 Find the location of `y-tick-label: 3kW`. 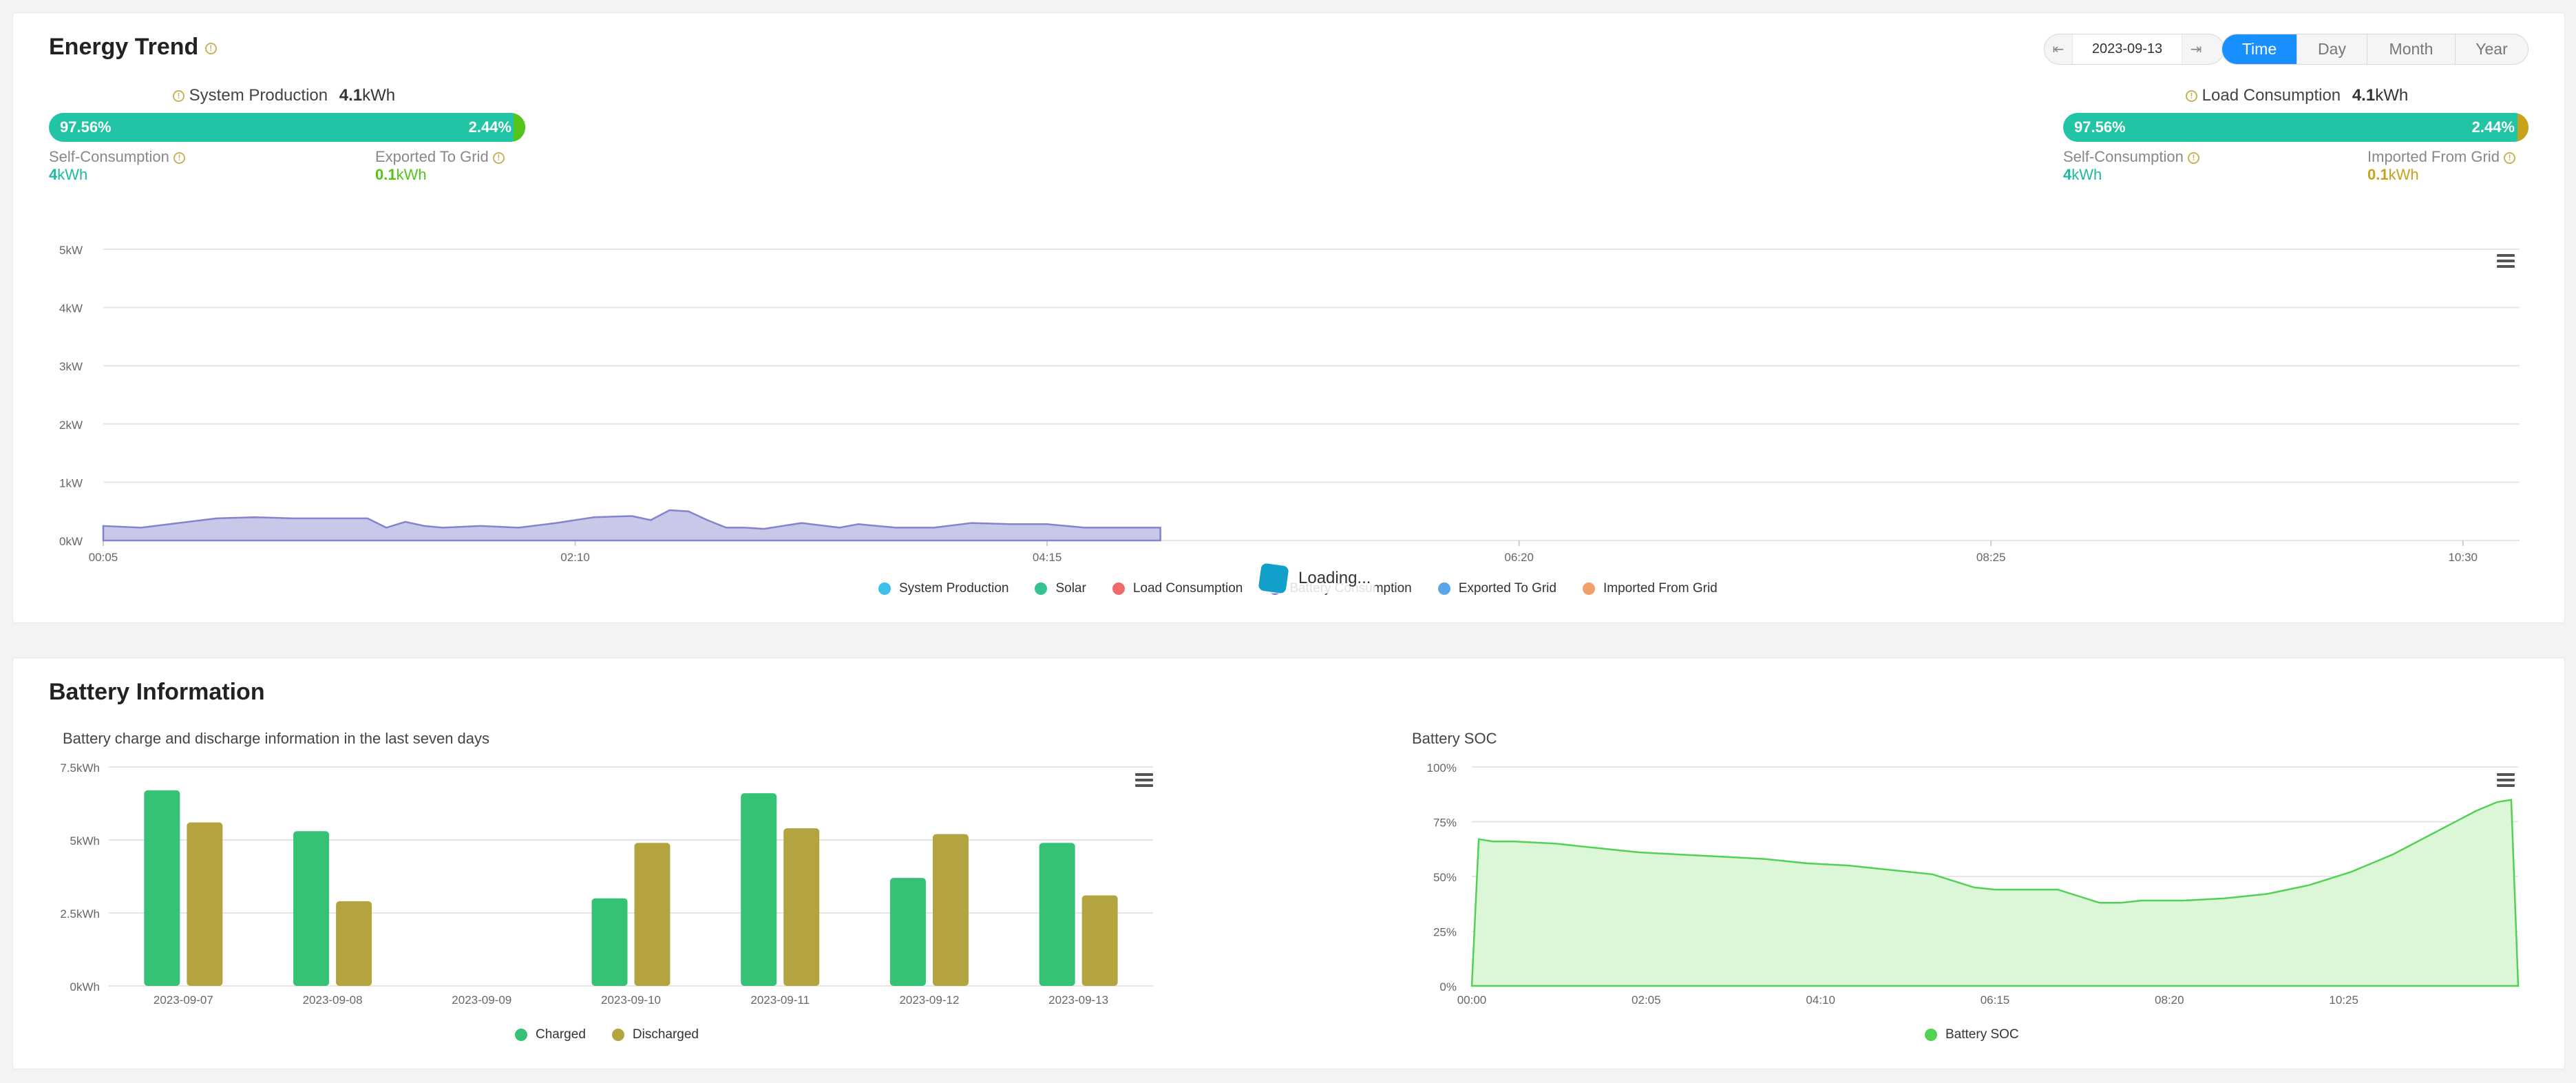

y-tick-label: 3kW is located at coordinates (71, 366).